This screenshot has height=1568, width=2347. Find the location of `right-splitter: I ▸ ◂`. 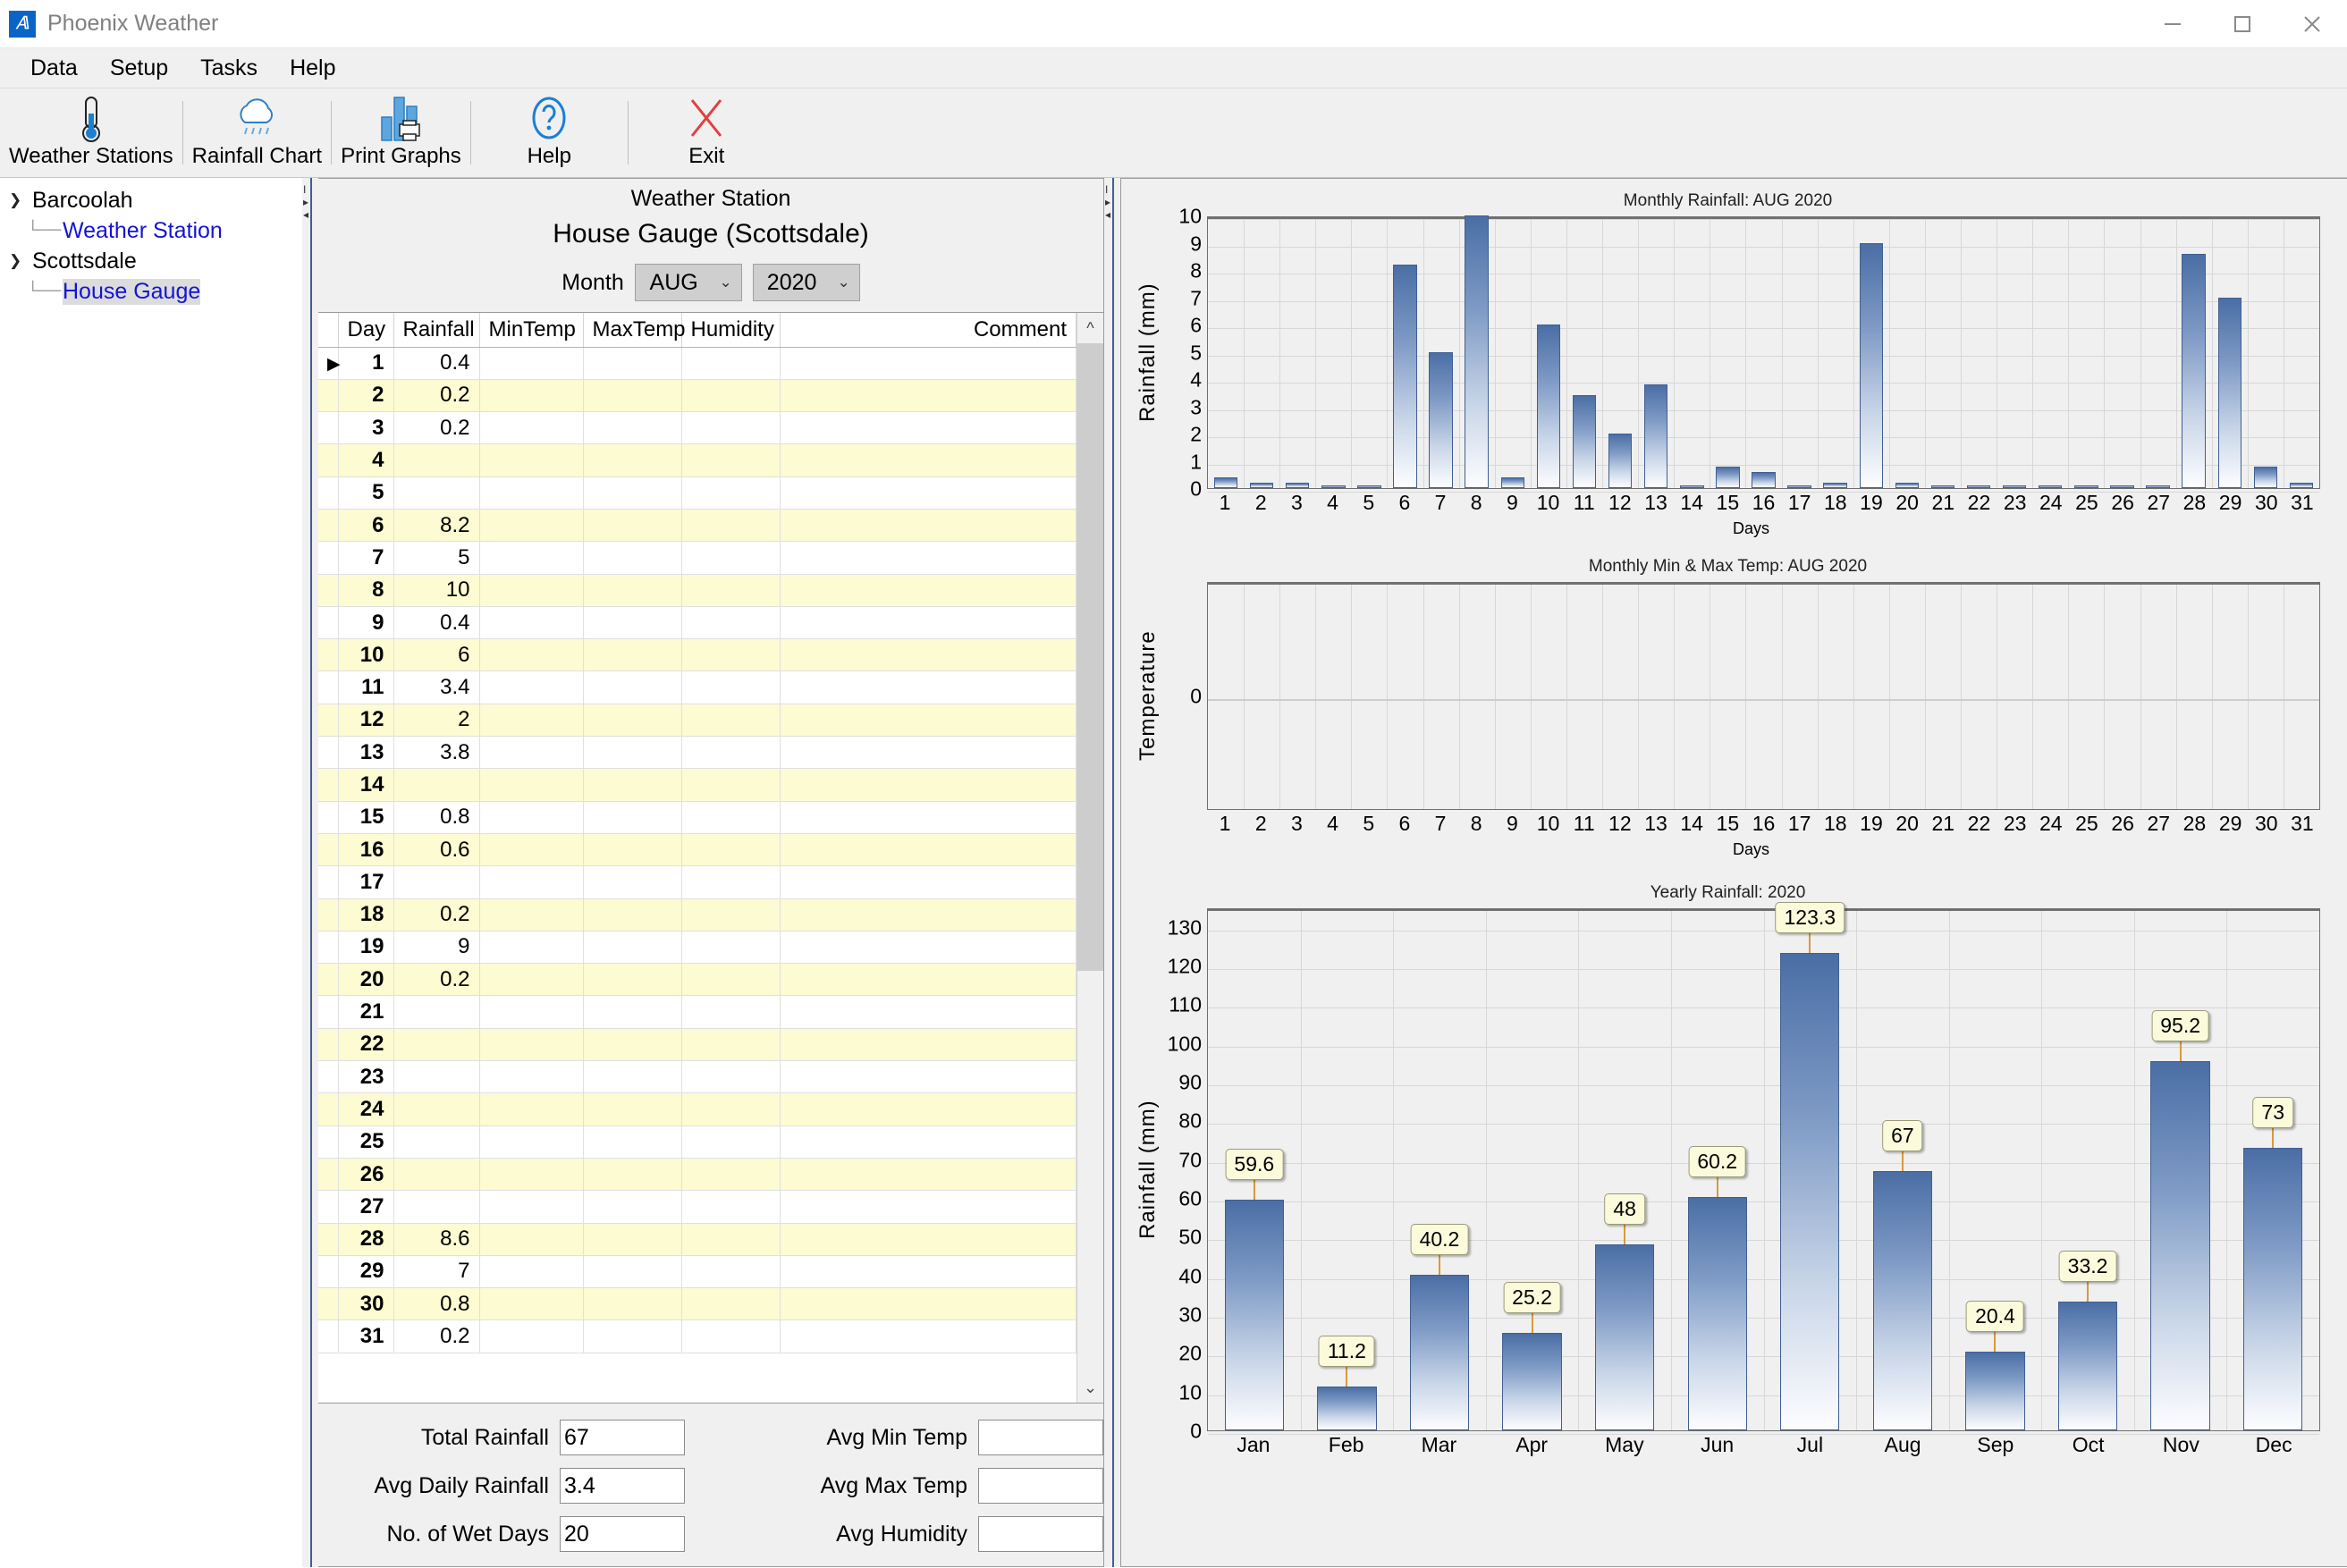

right-splitter: I ▸ ◂ is located at coordinates (1112, 872).